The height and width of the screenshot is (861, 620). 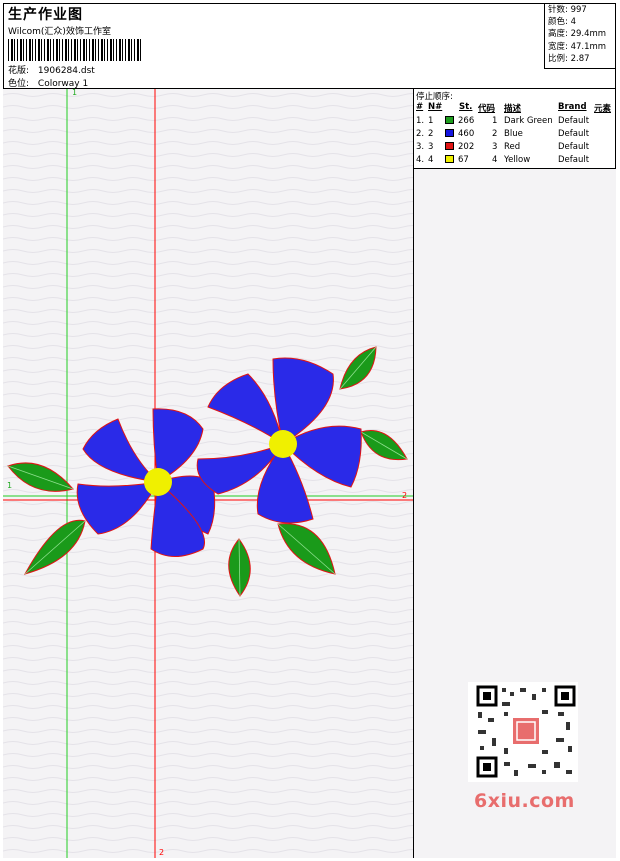 I want to click on col-header-brand: Brand, so click(x=572, y=107).